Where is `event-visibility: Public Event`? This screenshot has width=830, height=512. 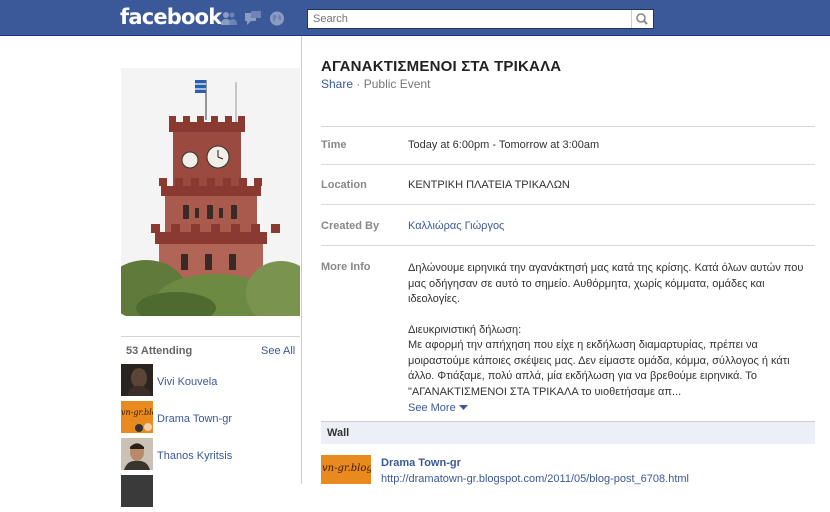
event-visibility: Public Event is located at coordinates (397, 84).